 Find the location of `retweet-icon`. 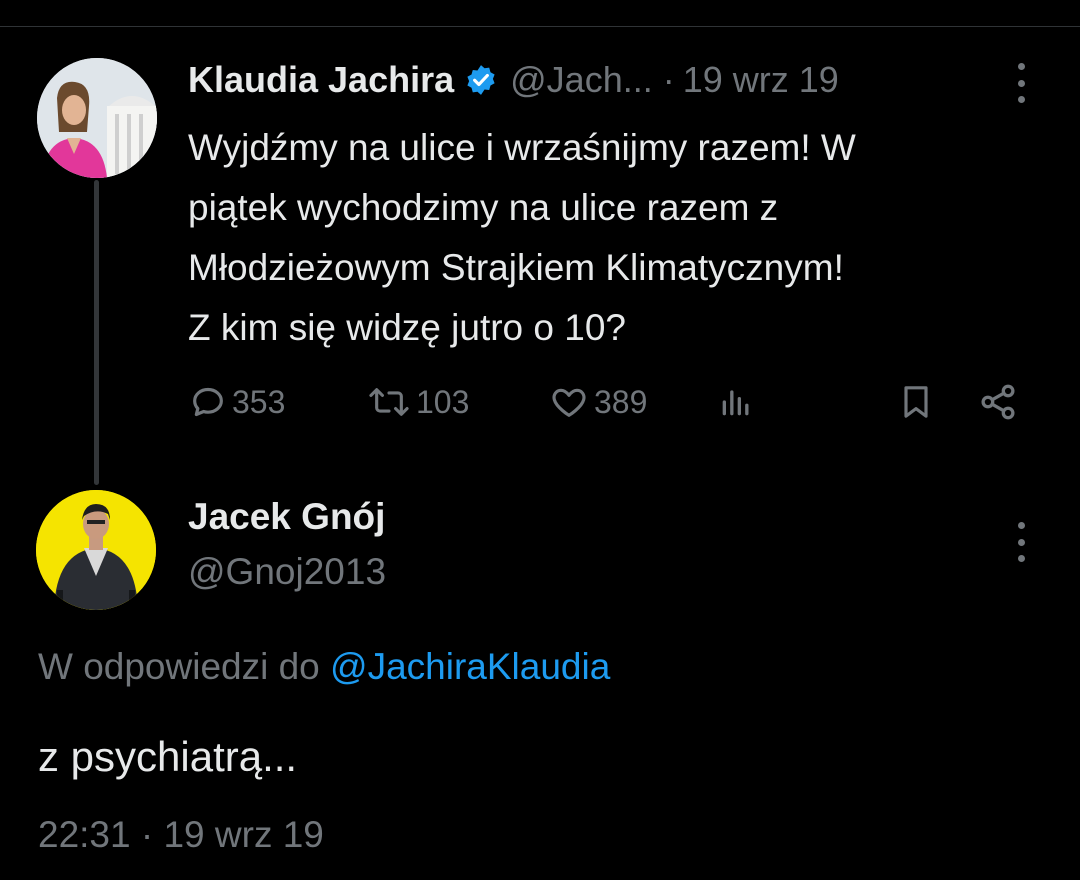

retweet-icon is located at coordinates (389, 402).